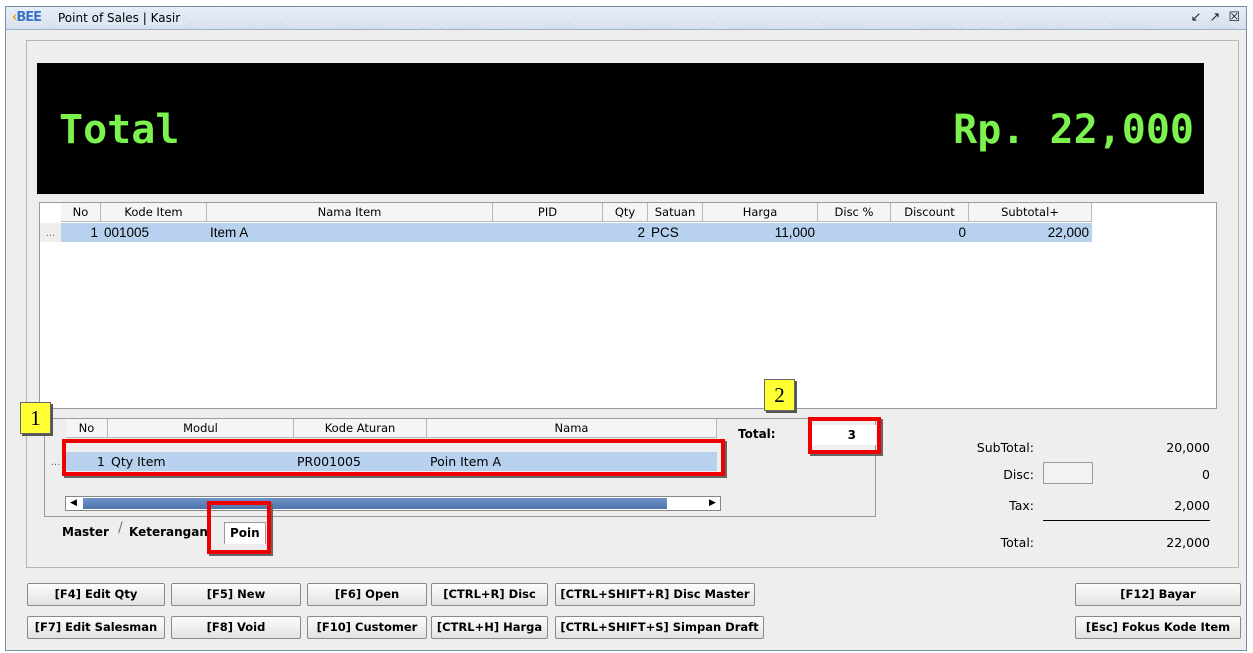 The image size is (1253, 653). I want to click on table-row: 1 001005 Item A 2 PCS 11,000 0 22,000, so click(576, 232).